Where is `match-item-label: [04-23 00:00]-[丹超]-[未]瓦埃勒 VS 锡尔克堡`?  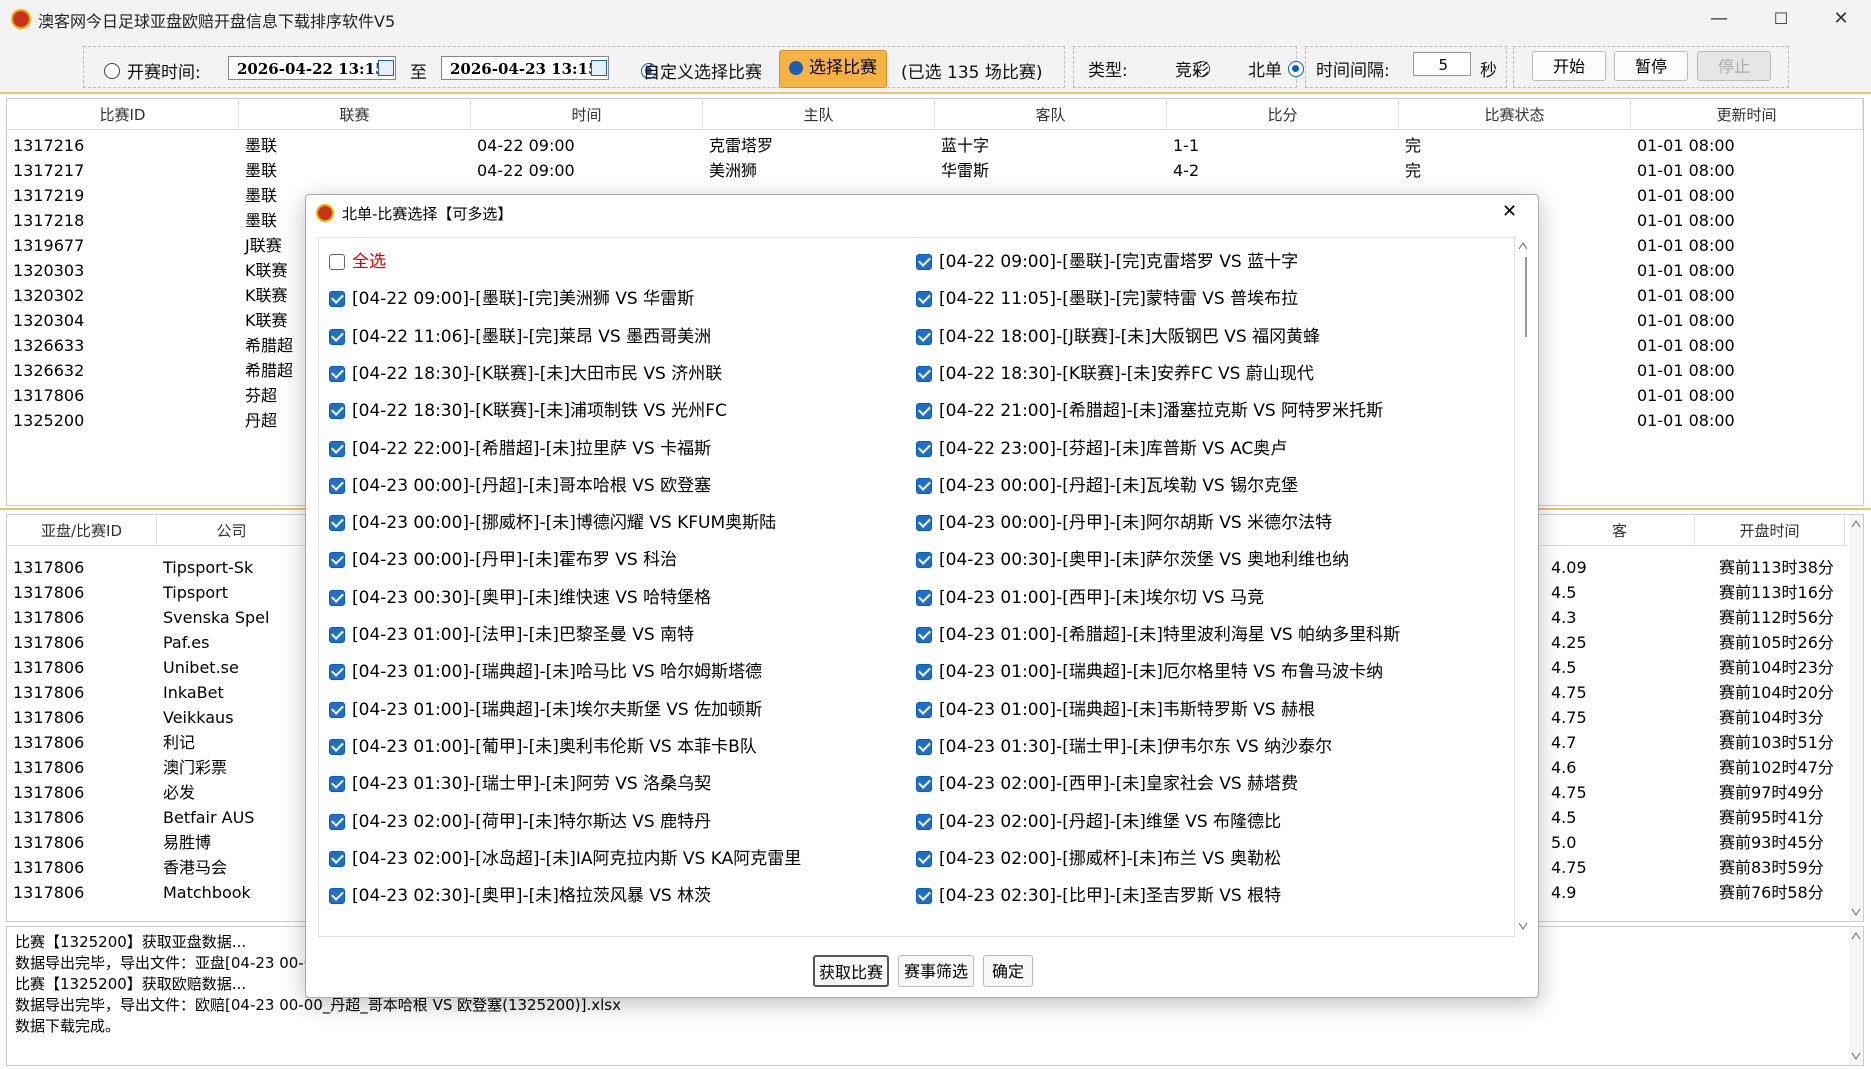 match-item-label: [04-23 00:00]-[丹超]-[未]瓦埃勒 VS 锡尔克堡 is located at coordinates (1119, 485).